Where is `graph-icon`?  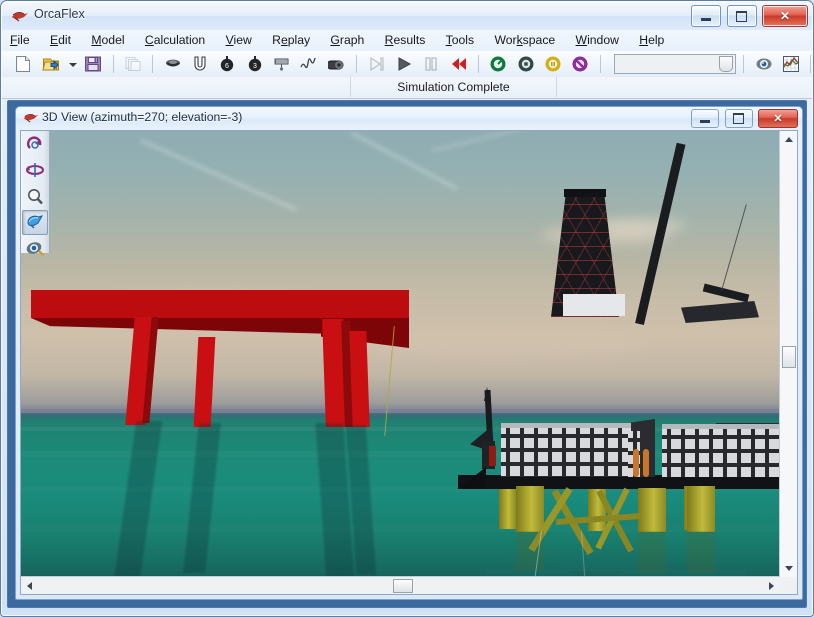 graph-icon is located at coordinates (791, 64).